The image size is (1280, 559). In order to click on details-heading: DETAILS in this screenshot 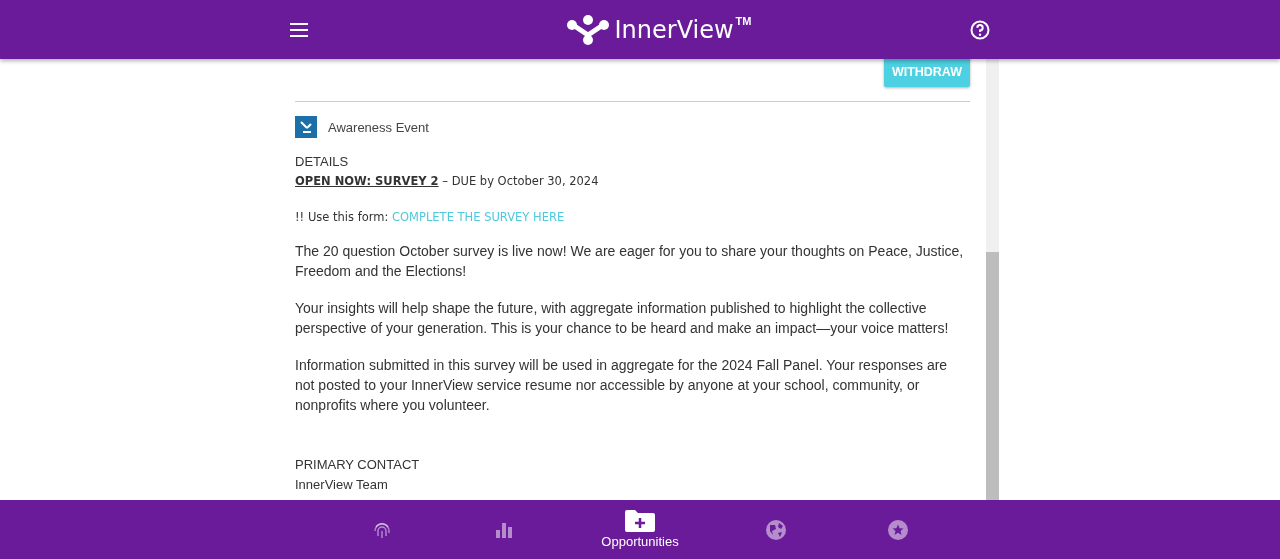, I will do `click(322, 161)`.